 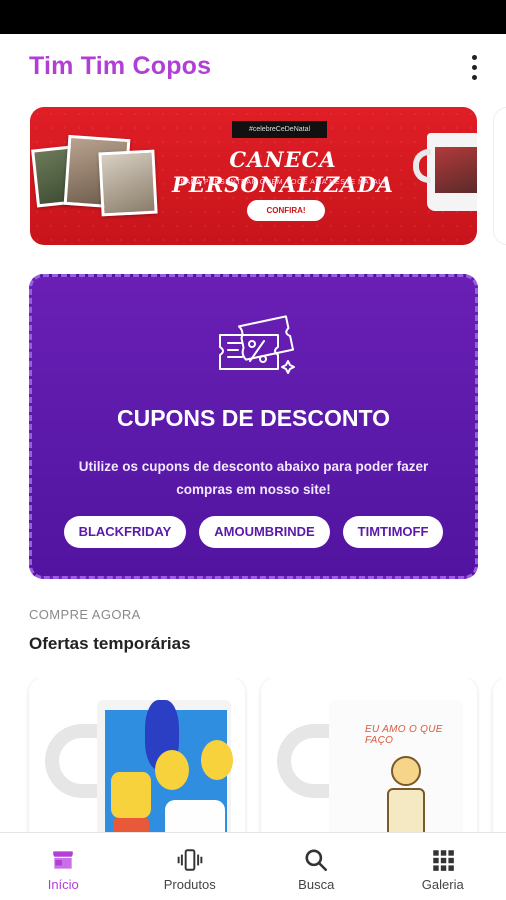 What do you see at coordinates (85, 614) in the screenshot?
I see `section-overline: COMPRE AGORA` at bounding box center [85, 614].